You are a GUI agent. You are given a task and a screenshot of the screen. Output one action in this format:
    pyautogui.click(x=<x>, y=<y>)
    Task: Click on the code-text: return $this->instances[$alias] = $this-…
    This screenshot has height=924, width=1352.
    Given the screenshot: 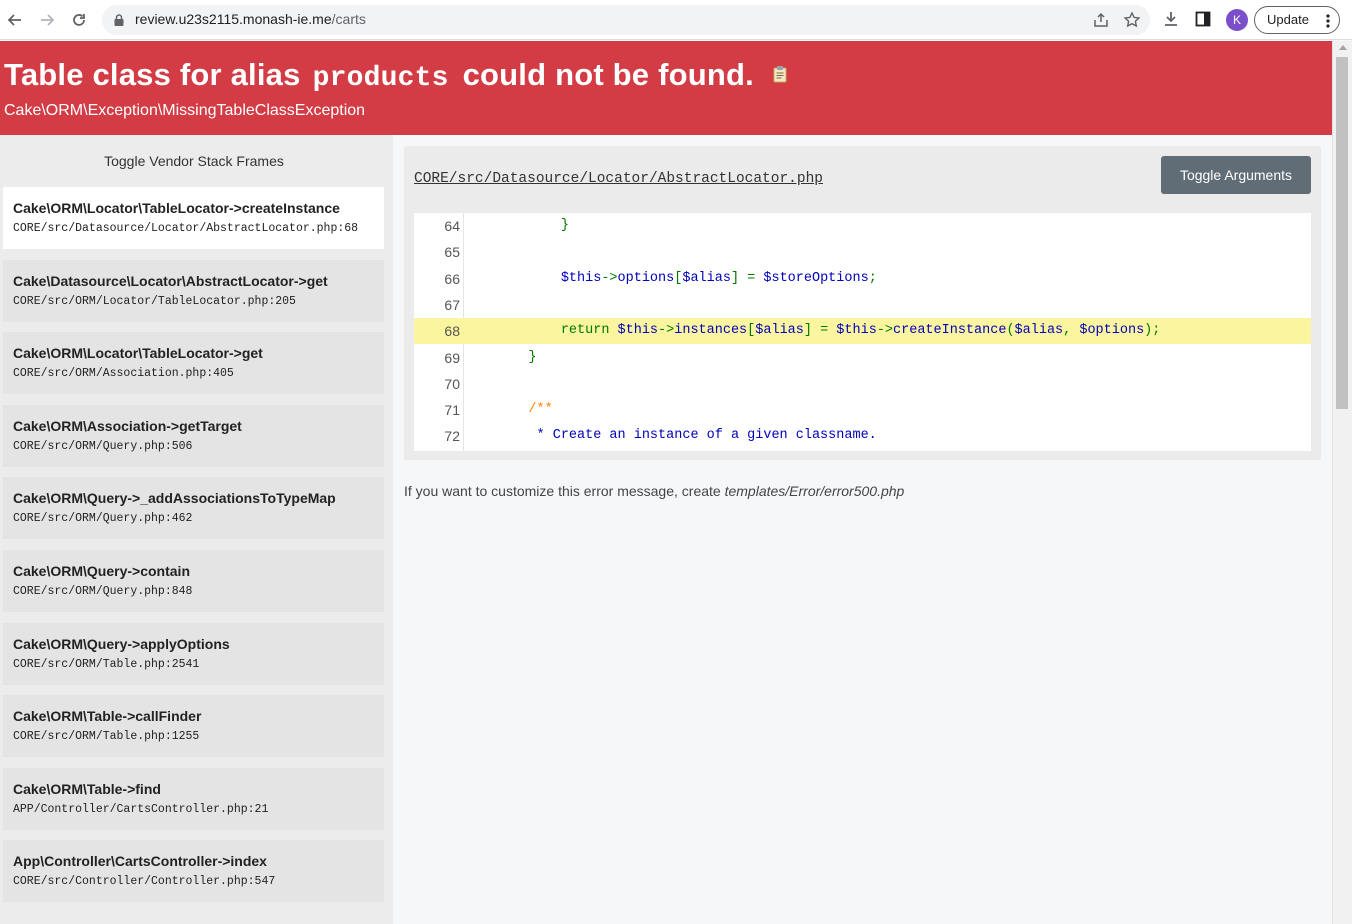 What is the action you would take?
    pyautogui.click(x=860, y=331)
    